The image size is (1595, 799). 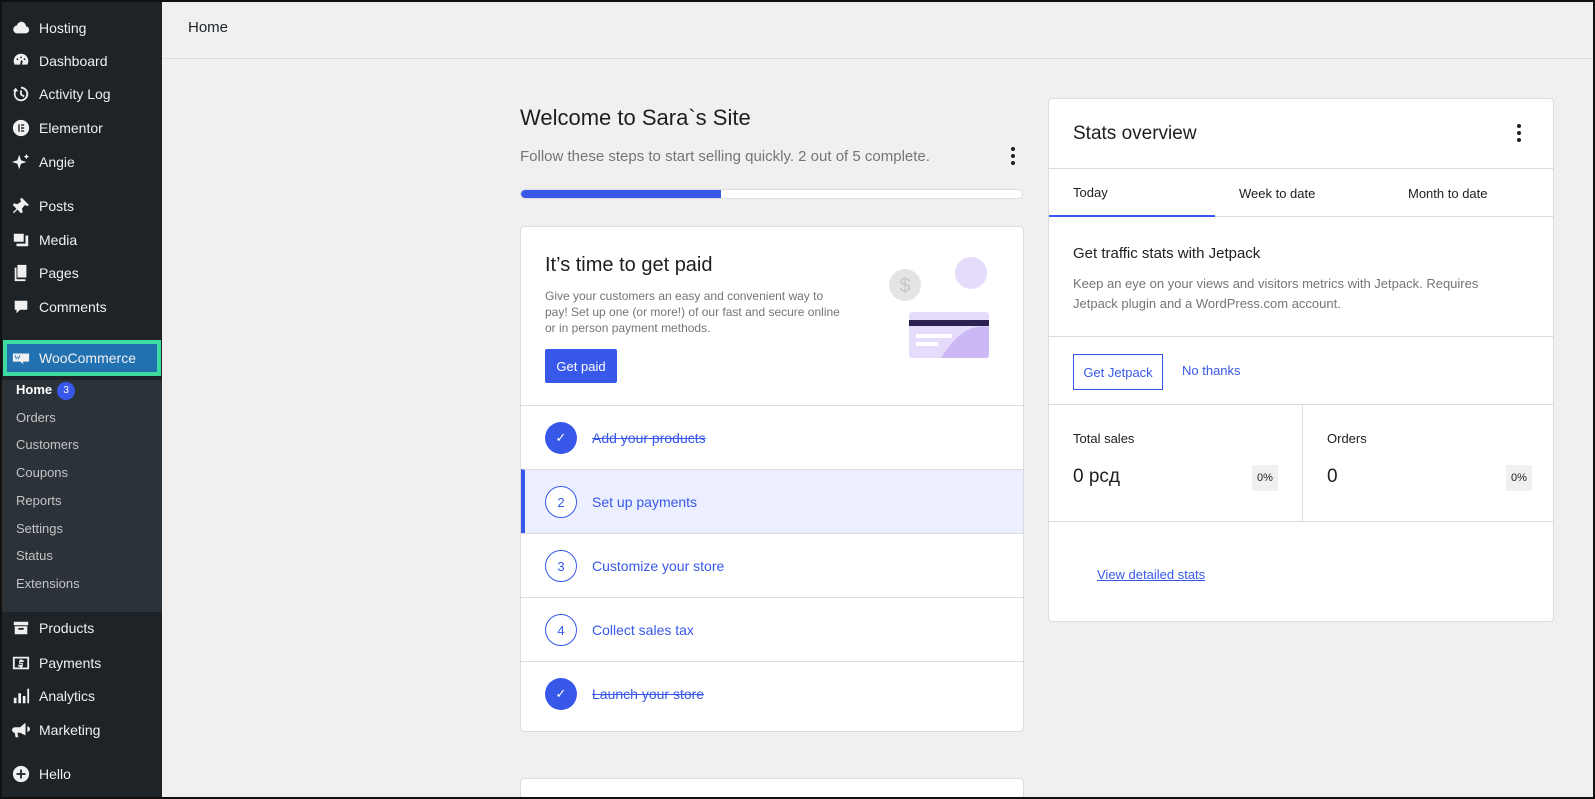 I want to click on task-label: Add your products, so click(x=649, y=438).